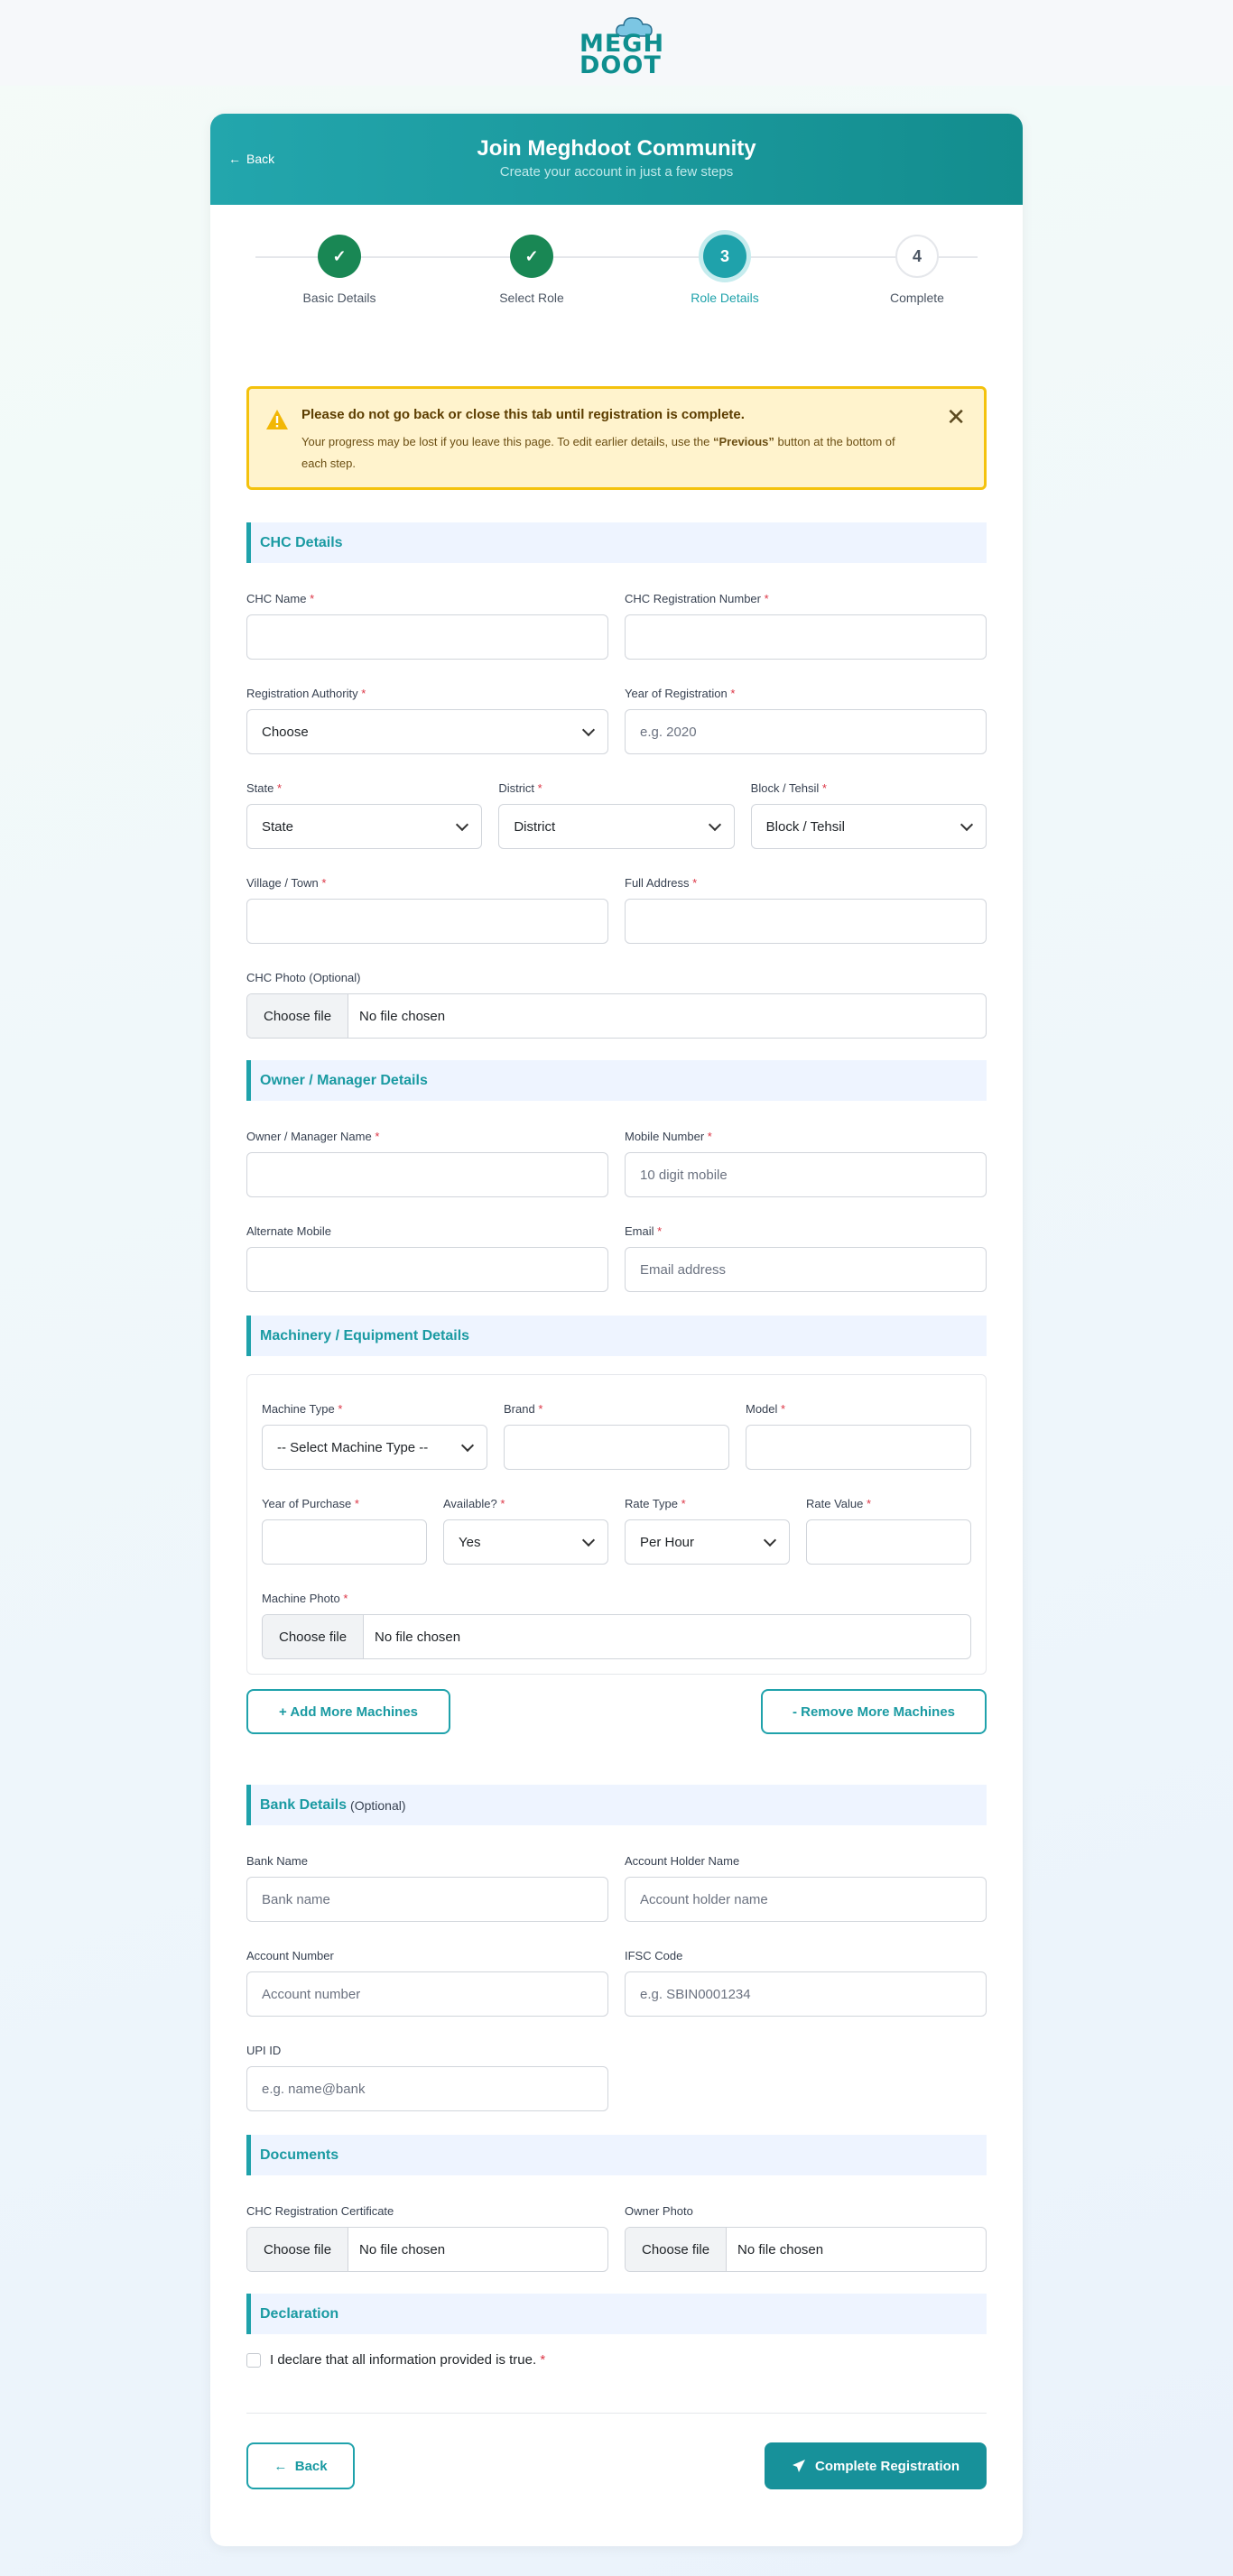  What do you see at coordinates (300, 2465) in the screenshot?
I see `back-button: ← Back` at bounding box center [300, 2465].